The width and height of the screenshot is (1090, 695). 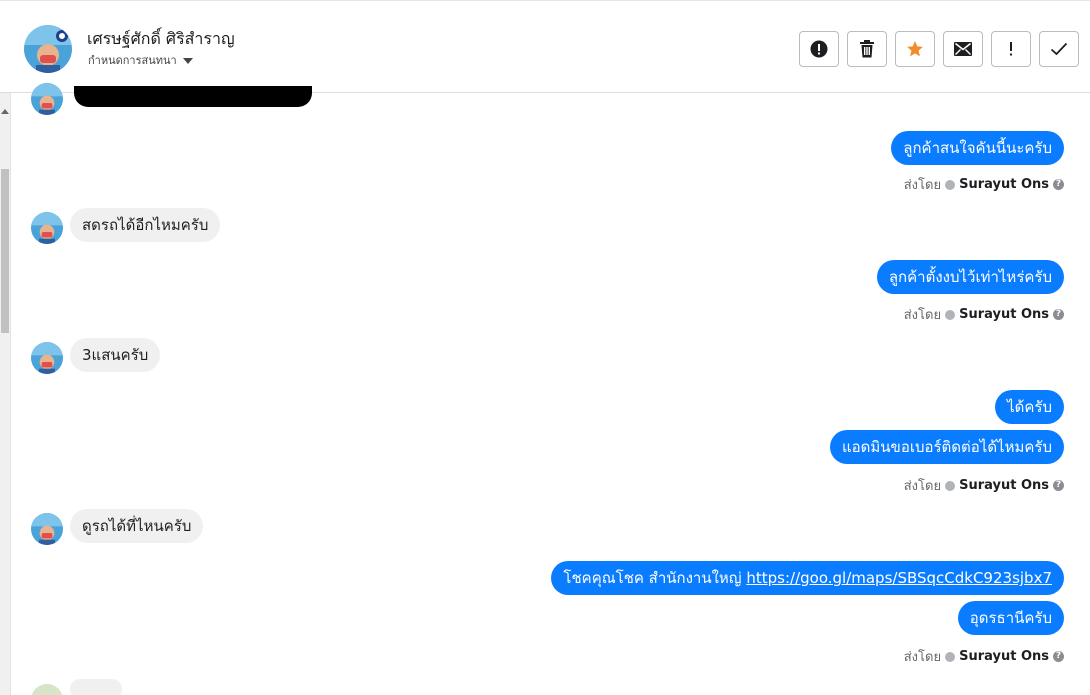 What do you see at coordinates (1010, 618) in the screenshot?
I see `outgoing-message: อุดรธานีครับ` at bounding box center [1010, 618].